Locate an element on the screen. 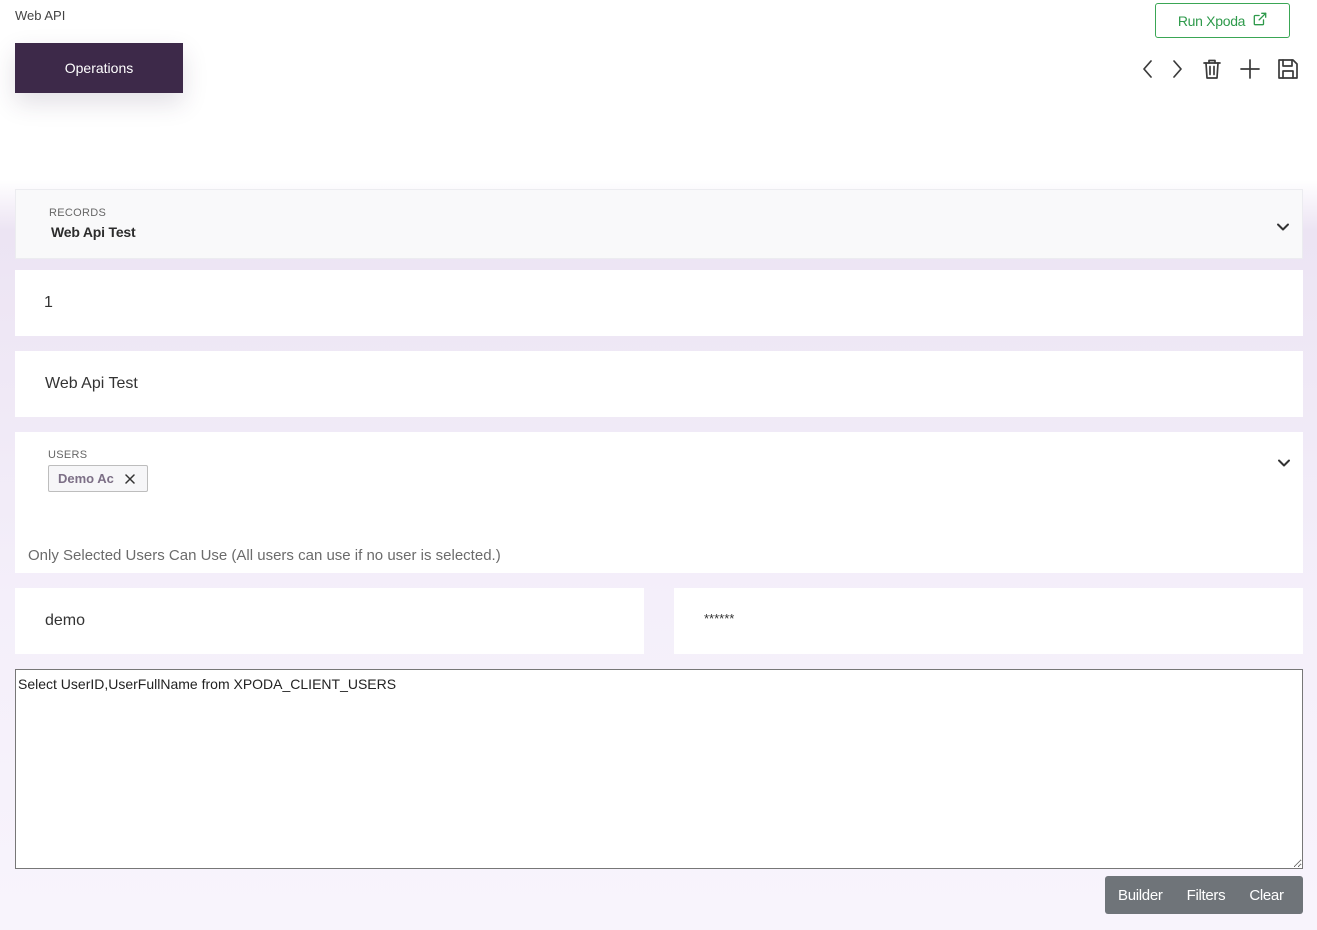  query-actions: Builder Filters Clear is located at coordinates (1204, 895).